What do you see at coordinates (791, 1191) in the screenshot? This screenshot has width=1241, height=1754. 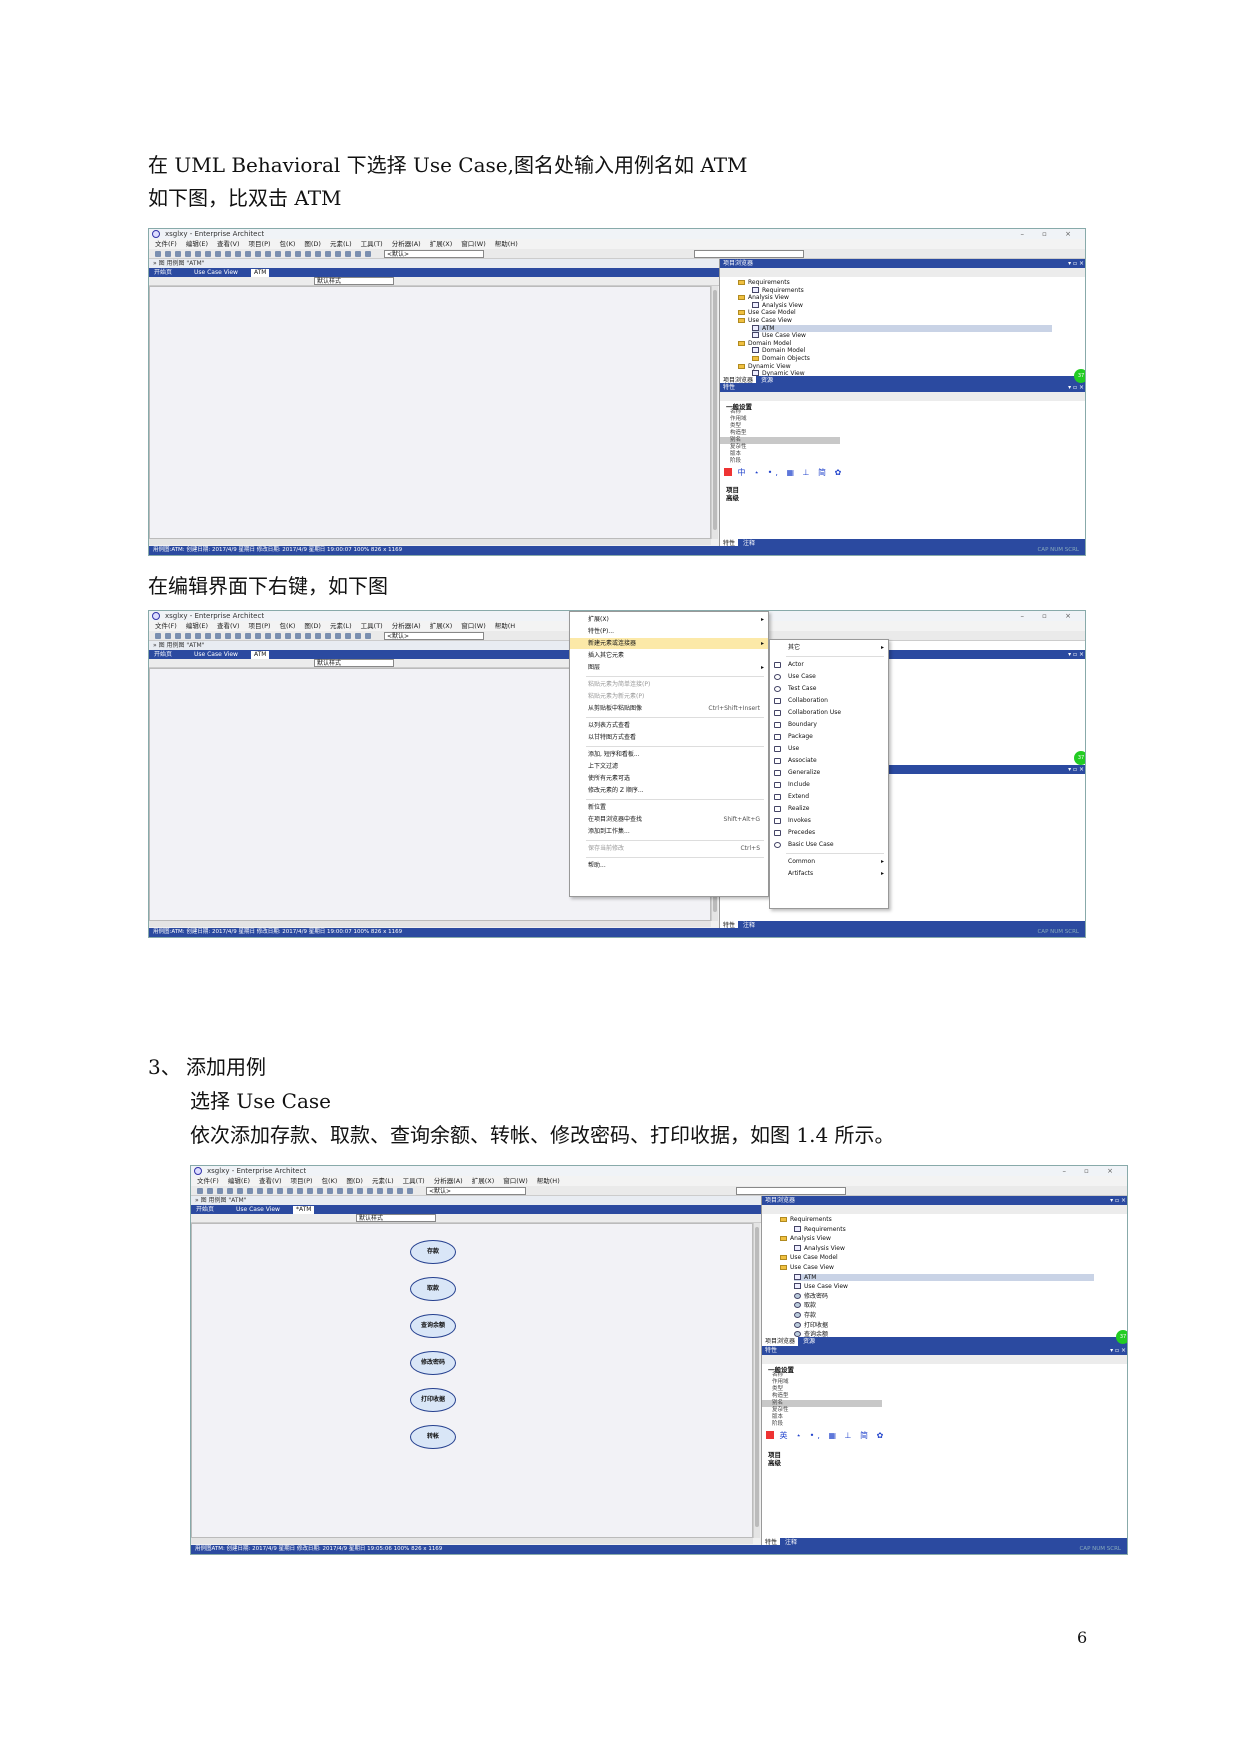 I see `search-combo` at bounding box center [791, 1191].